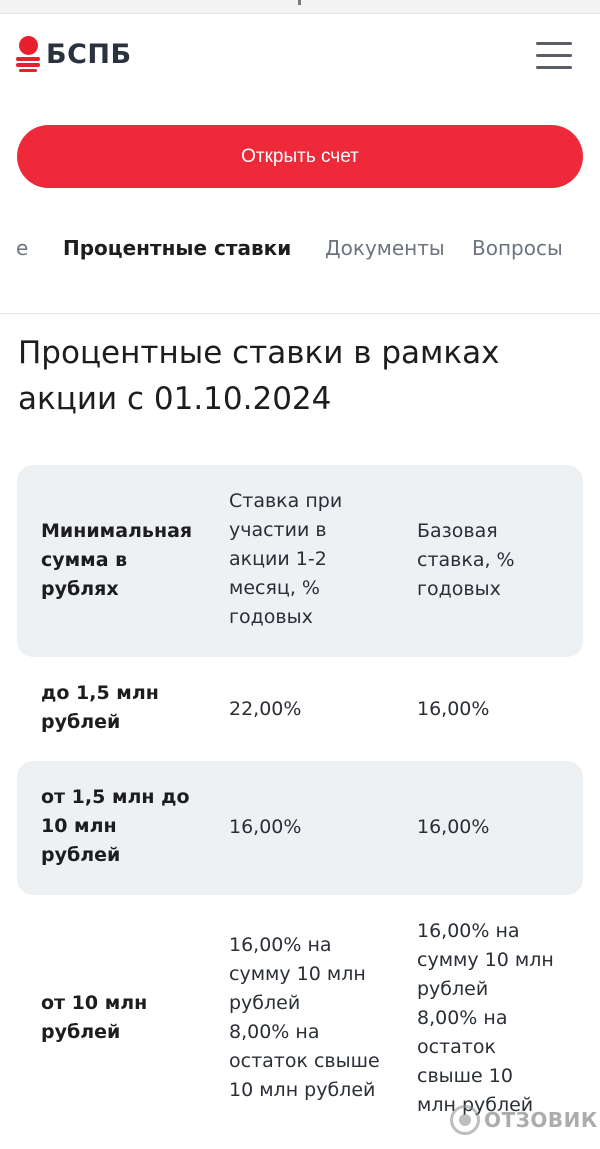 The height and width of the screenshot is (1149, 600). I want to click on cell-promo-rate: 22,00%, so click(265, 709).